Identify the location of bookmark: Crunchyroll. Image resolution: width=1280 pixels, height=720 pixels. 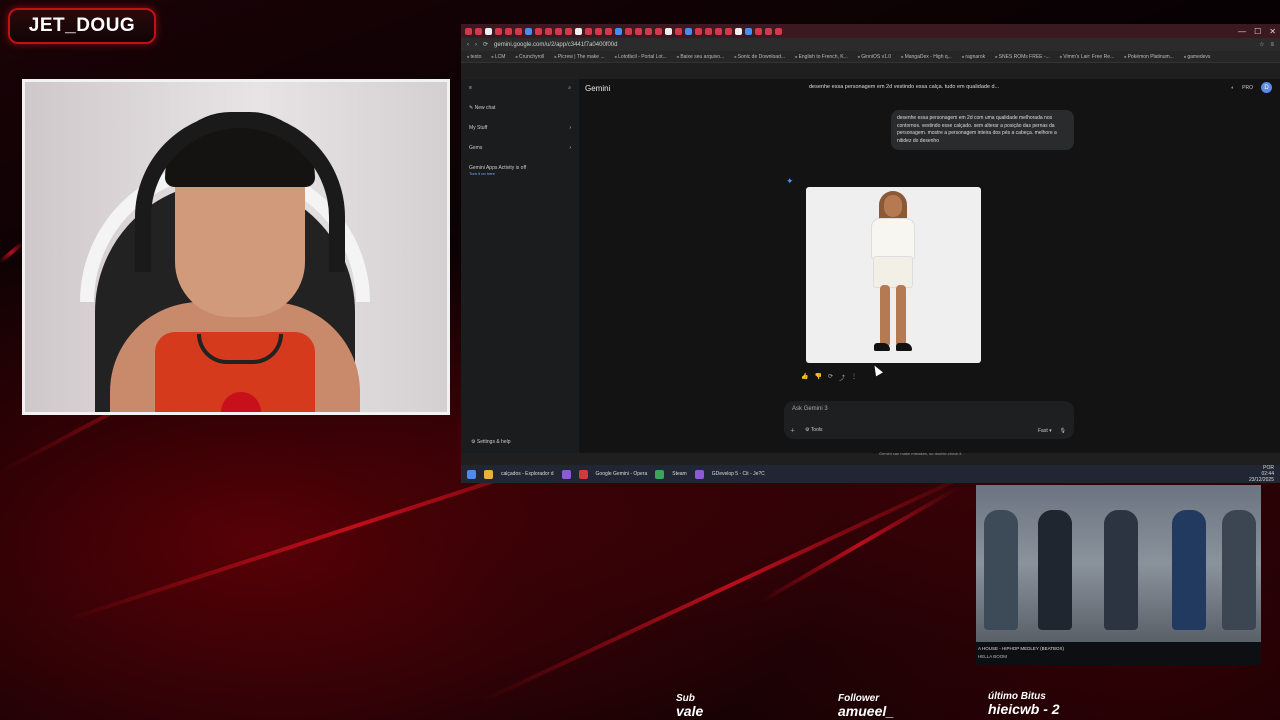
(529, 57).